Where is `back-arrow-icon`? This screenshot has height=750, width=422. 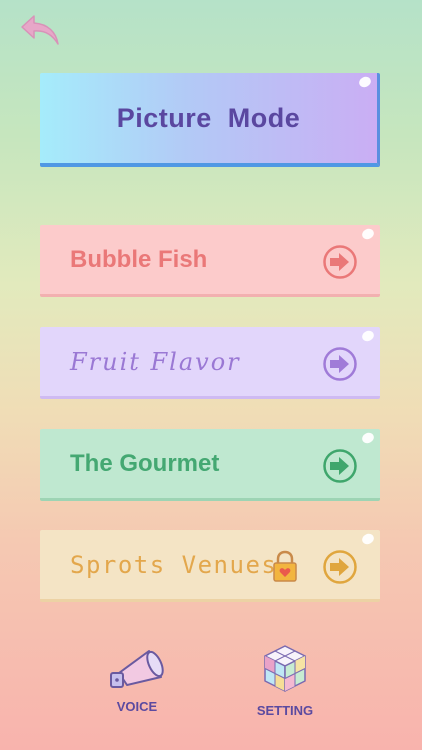 back-arrow-icon is located at coordinates (40, 30).